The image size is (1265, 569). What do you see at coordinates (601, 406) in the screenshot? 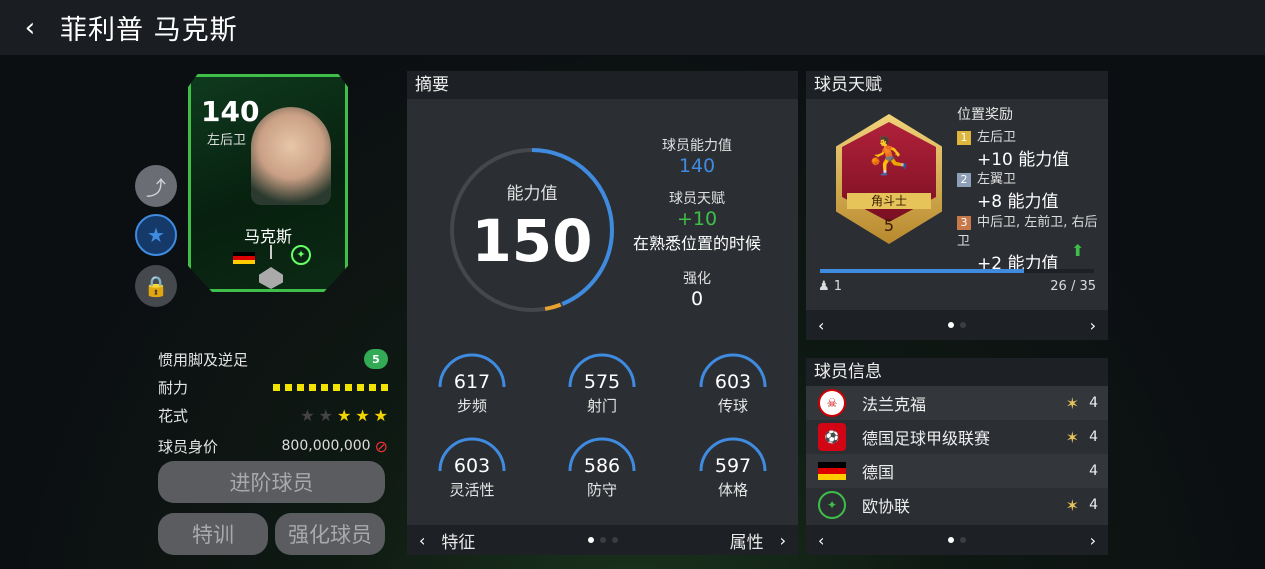
I see `attribute-label: 射门` at bounding box center [601, 406].